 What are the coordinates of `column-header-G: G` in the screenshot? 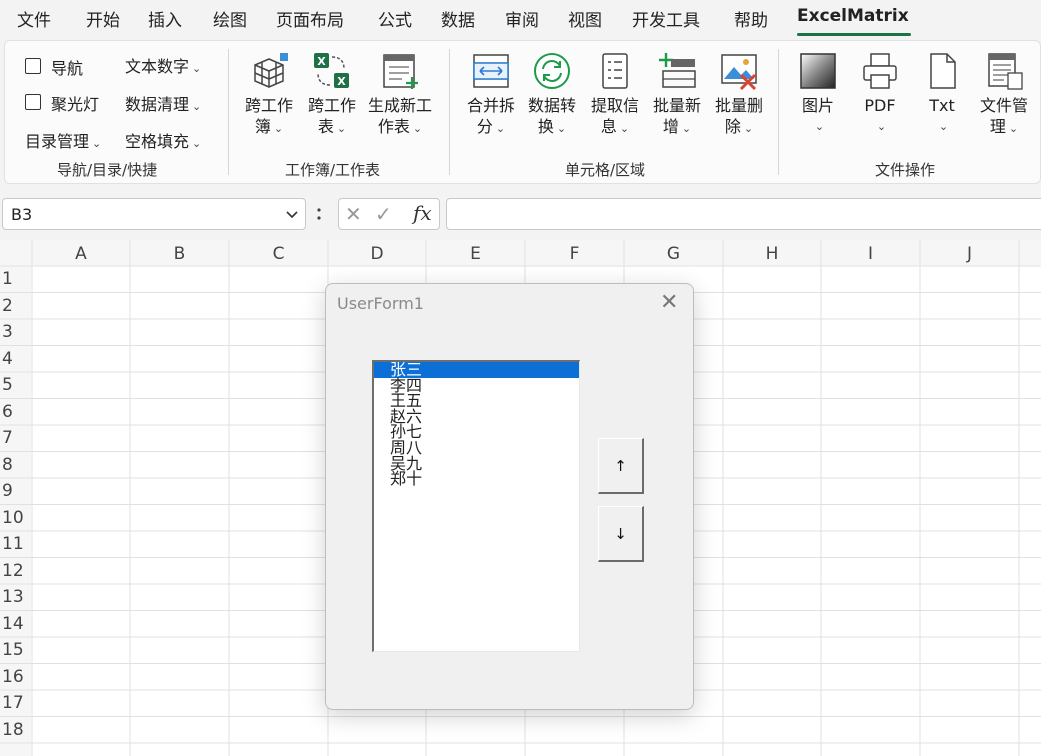 It's located at (673, 253).